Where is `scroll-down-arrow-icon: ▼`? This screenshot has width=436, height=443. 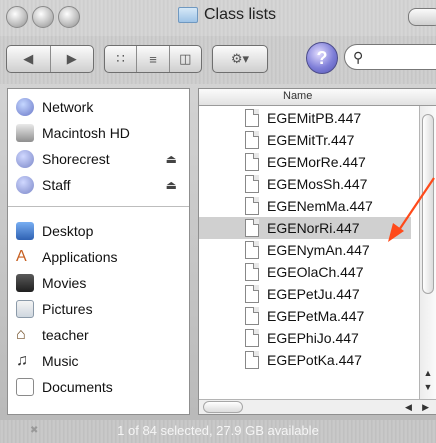
scroll-down-arrow-icon: ▼ is located at coordinates (428, 388).